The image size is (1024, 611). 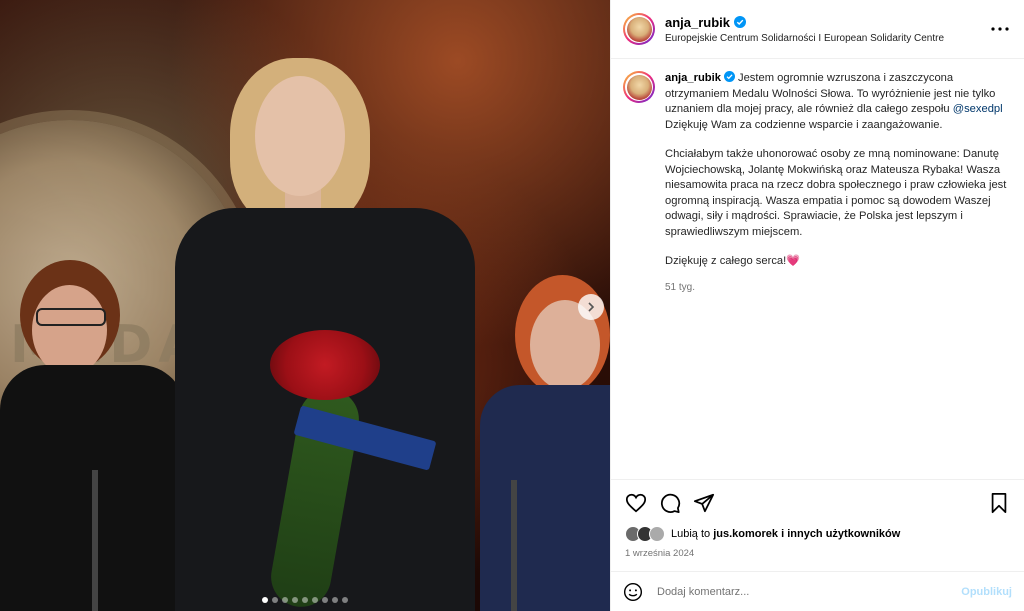 What do you see at coordinates (633, 592) in the screenshot?
I see `emoji-icon` at bounding box center [633, 592].